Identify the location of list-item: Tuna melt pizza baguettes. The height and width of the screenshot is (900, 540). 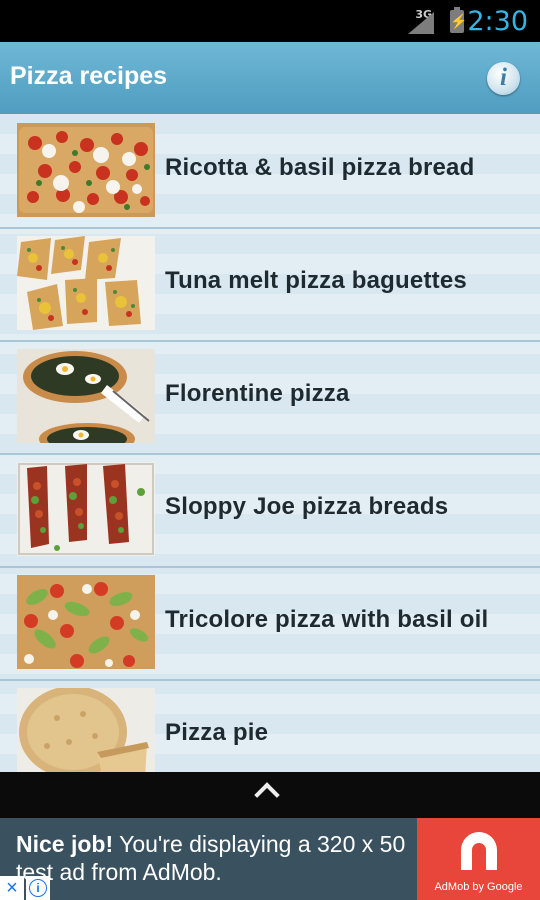
(270, 284).